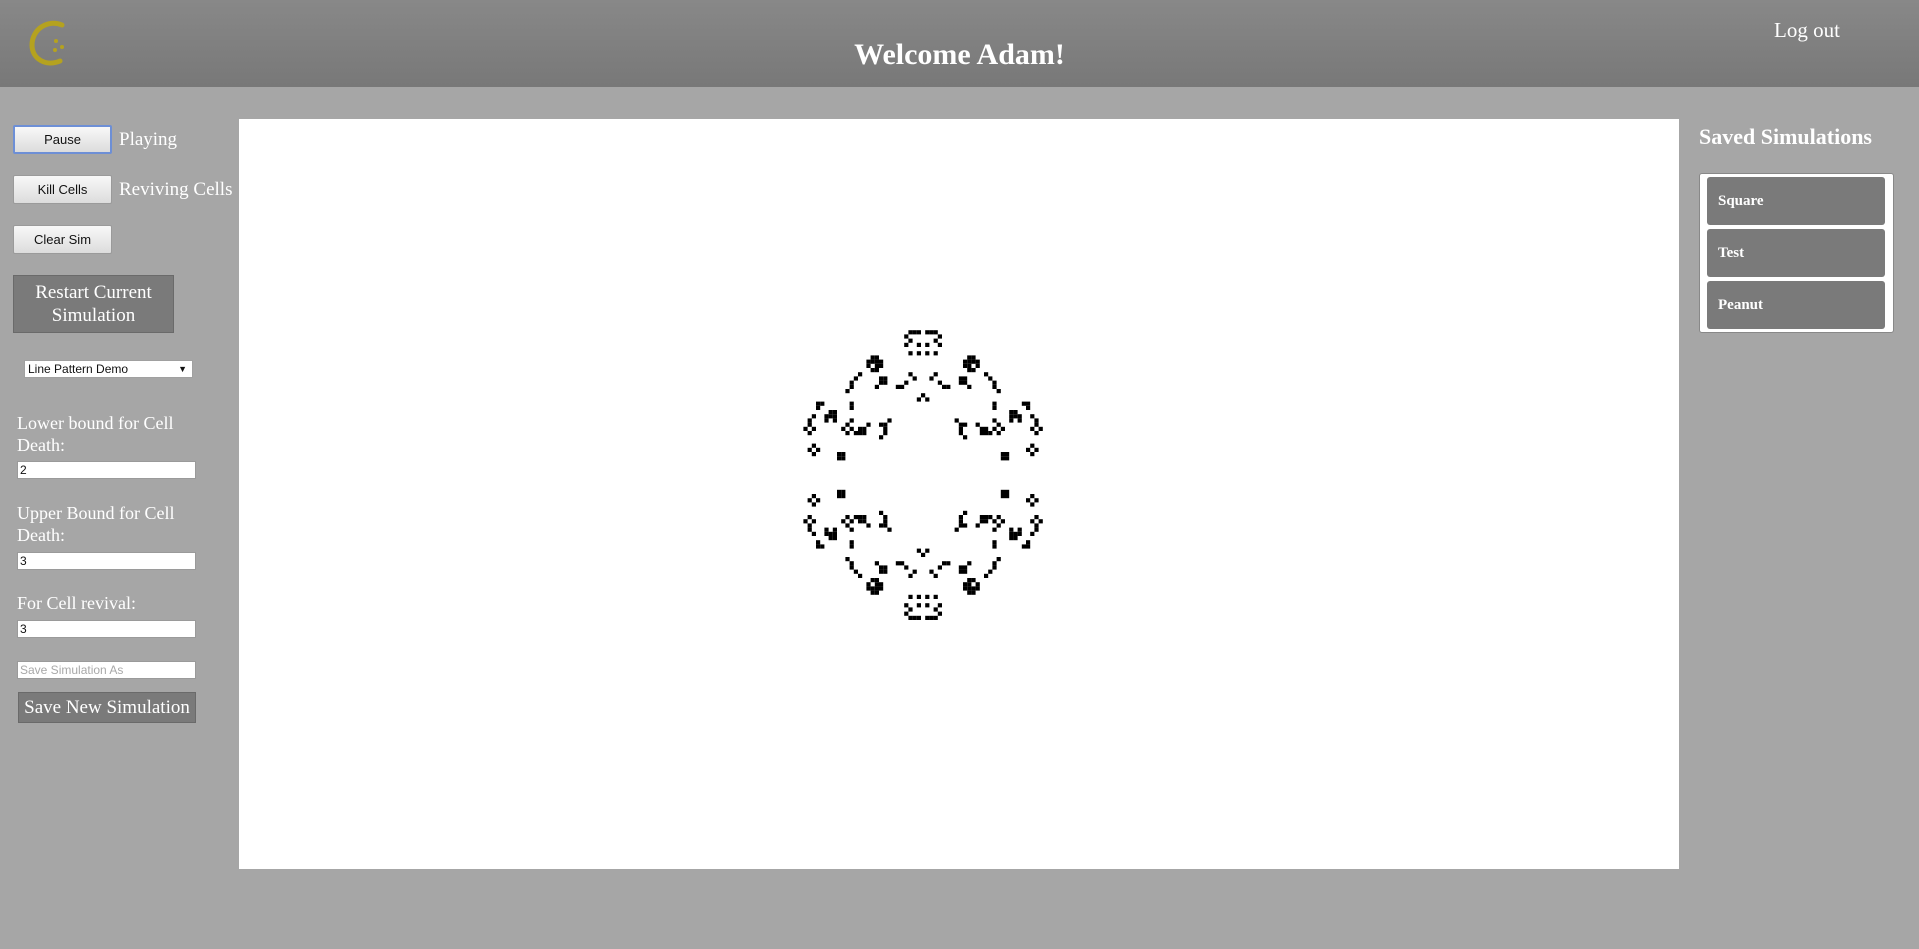 The image size is (1919, 949). I want to click on restart-simulation-button: Restart Current Simulation, so click(93, 304).